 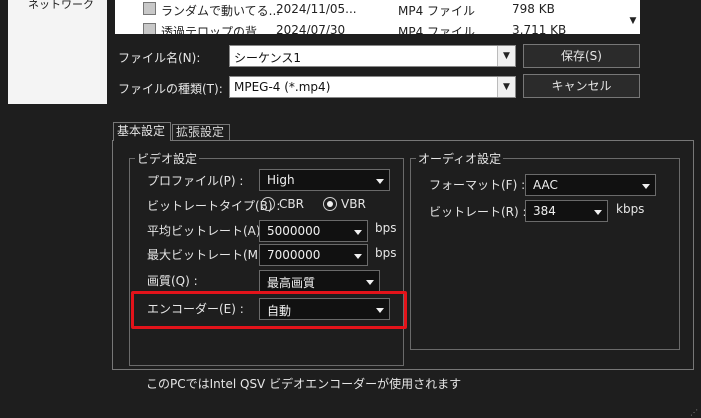 I want to click on audio-format-label: フォーマット(F) :, so click(x=477, y=185).